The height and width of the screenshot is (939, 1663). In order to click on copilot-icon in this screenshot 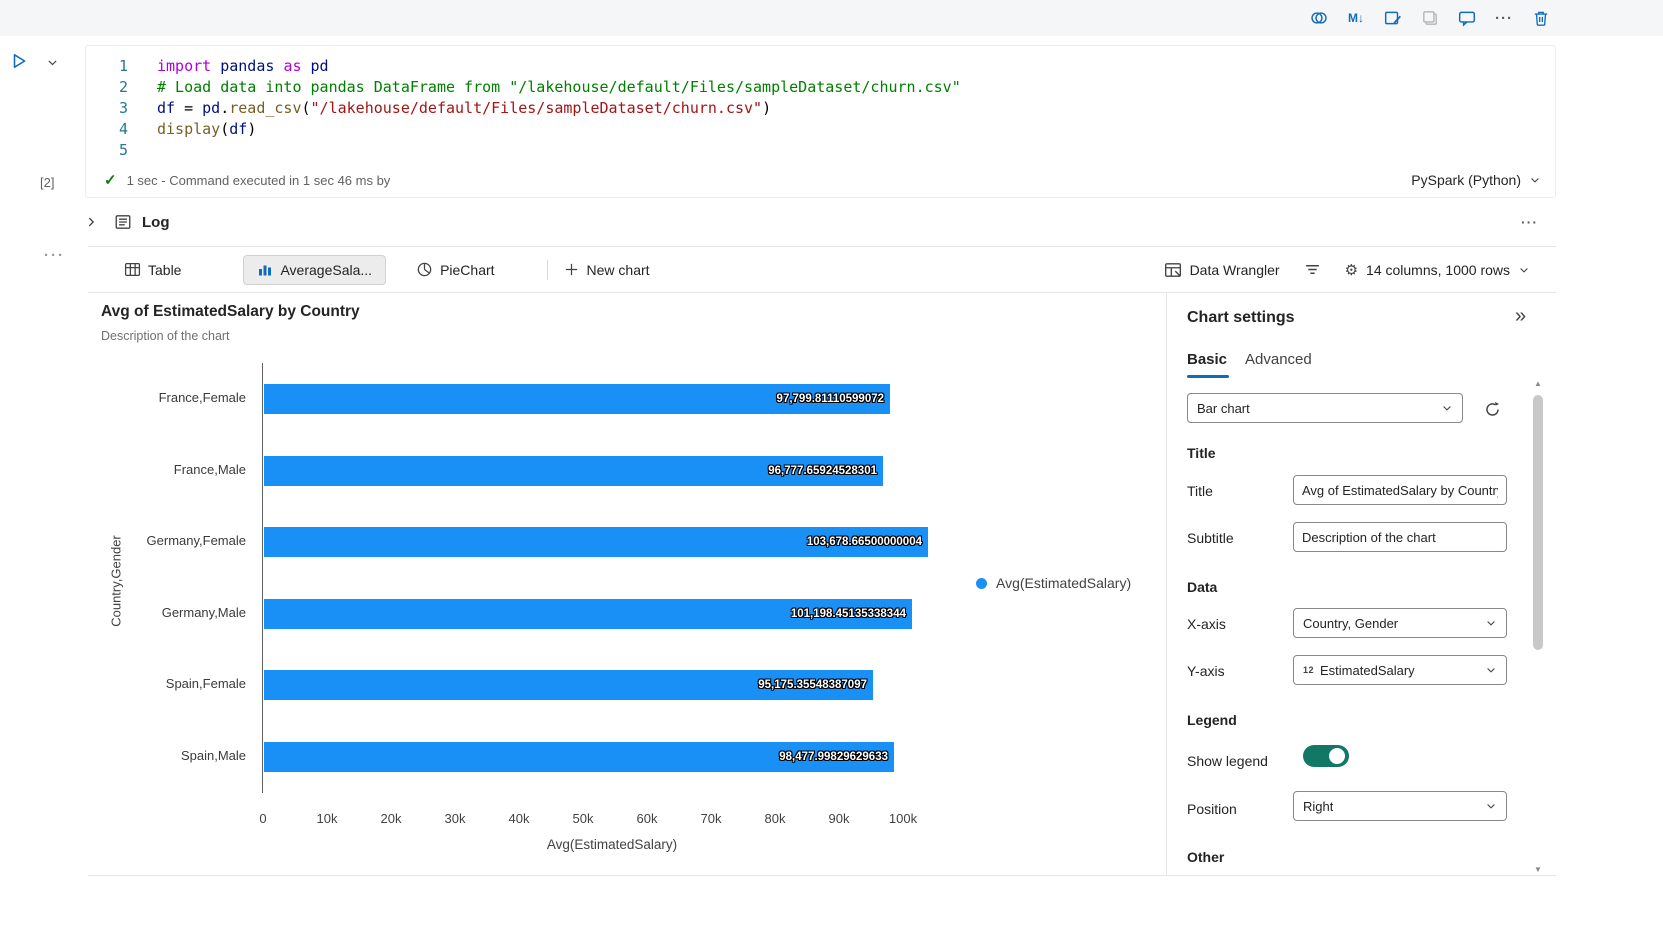, I will do `click(1319, 18)`.